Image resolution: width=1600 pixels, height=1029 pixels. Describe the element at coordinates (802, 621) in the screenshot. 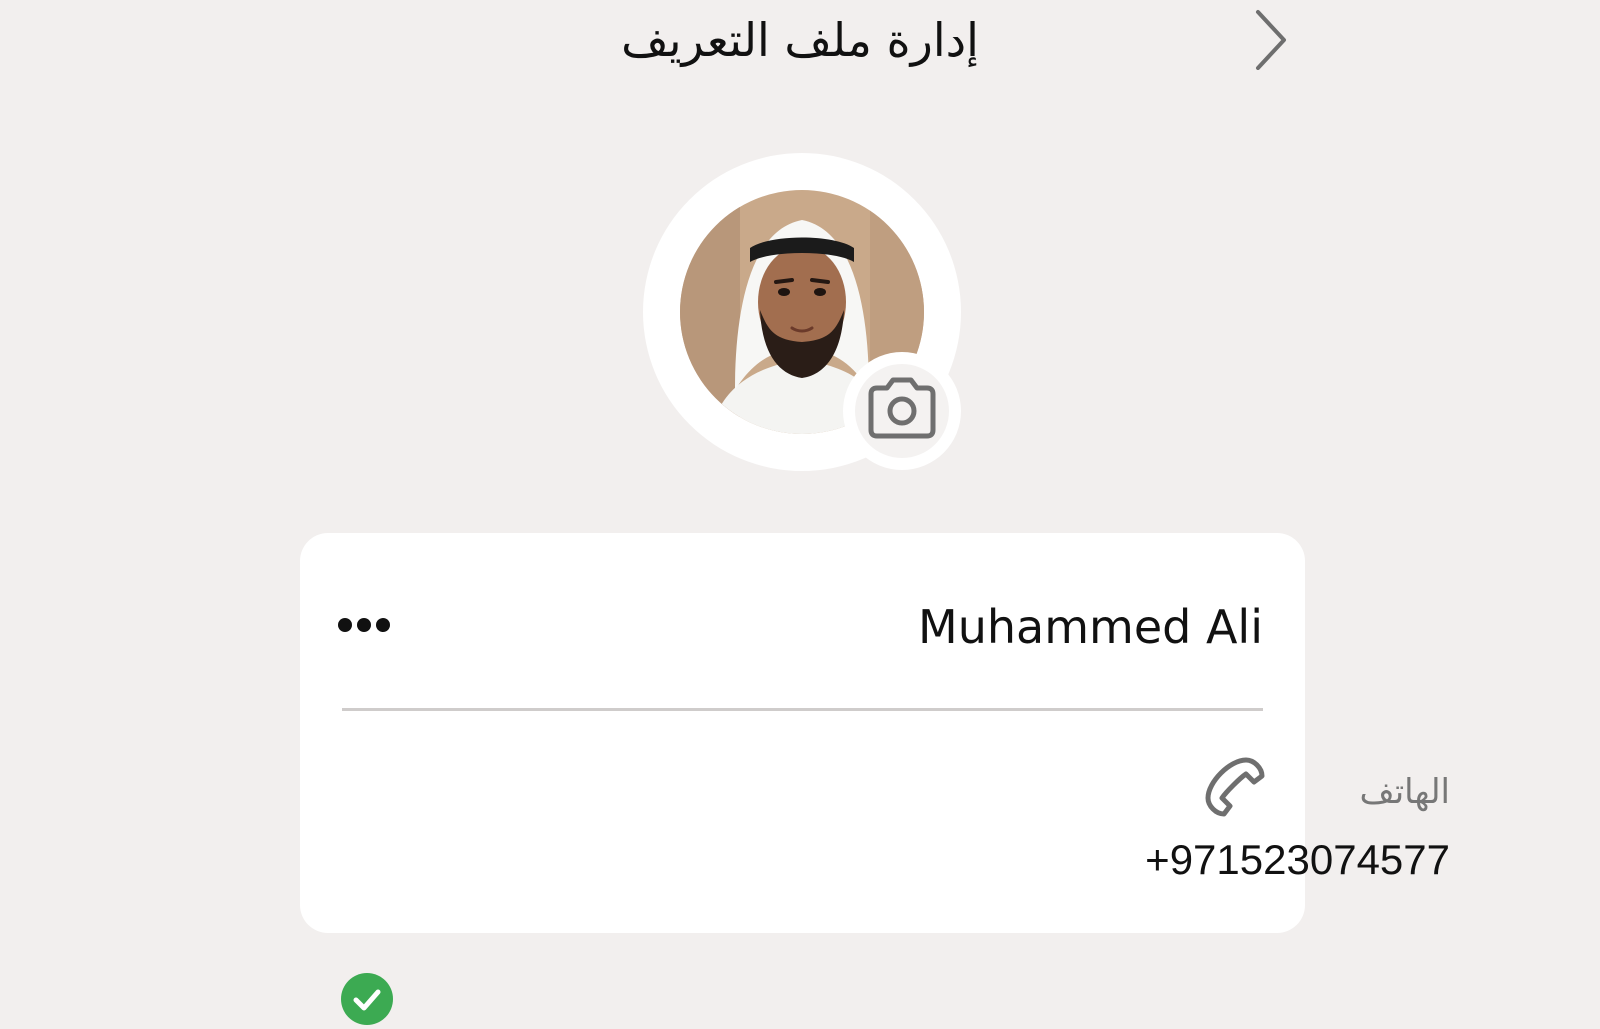

I see `name-row: Muhammed Ali` at that location.